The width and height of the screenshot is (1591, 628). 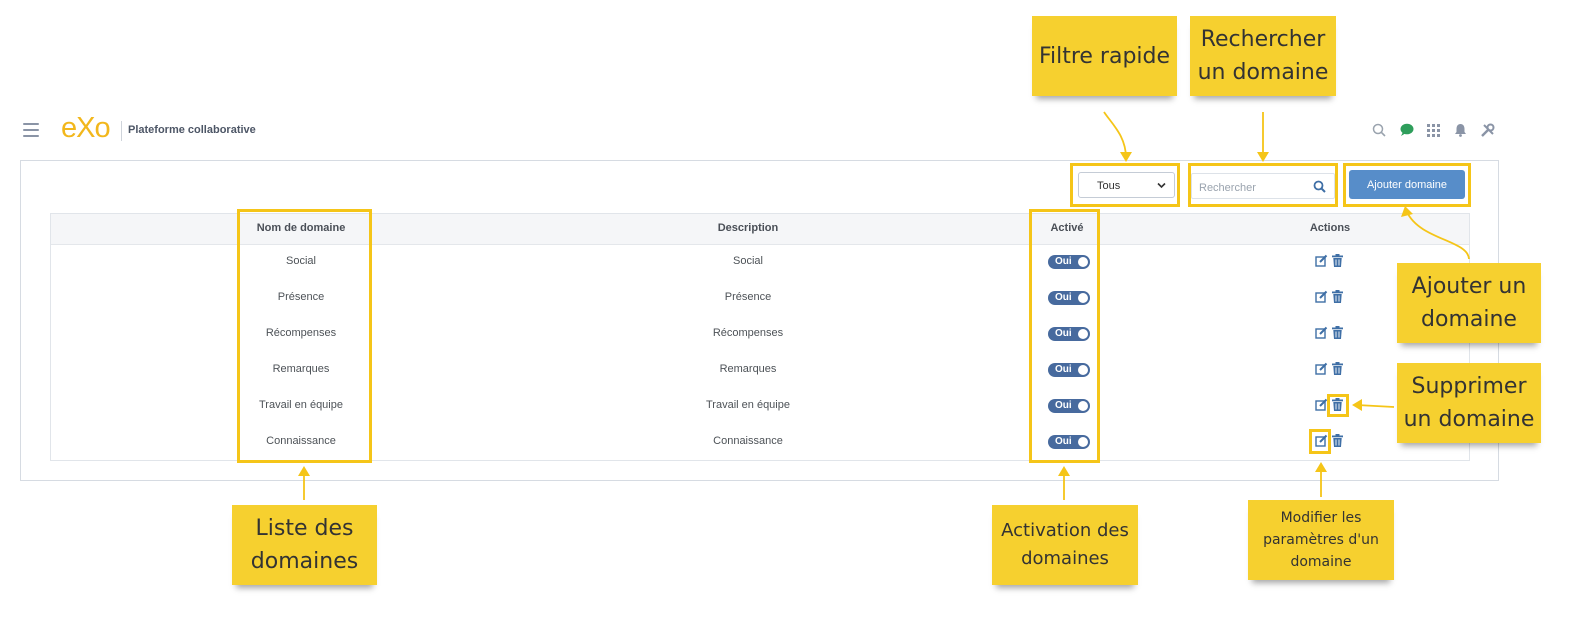 I want to click on note-edit-domain: Modifier les paramètres d'un domaine, so click(x=1321, y=540).